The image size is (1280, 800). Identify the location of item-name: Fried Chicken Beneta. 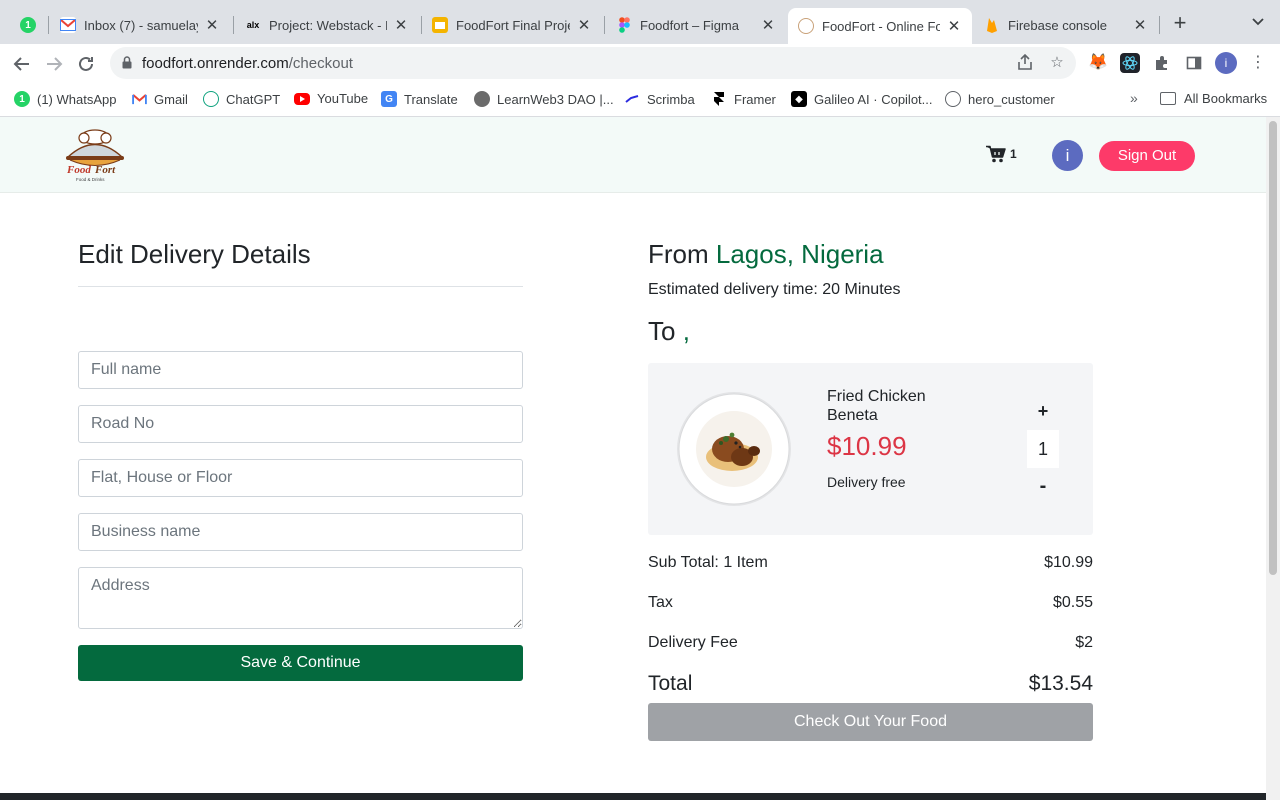
(876, 406).